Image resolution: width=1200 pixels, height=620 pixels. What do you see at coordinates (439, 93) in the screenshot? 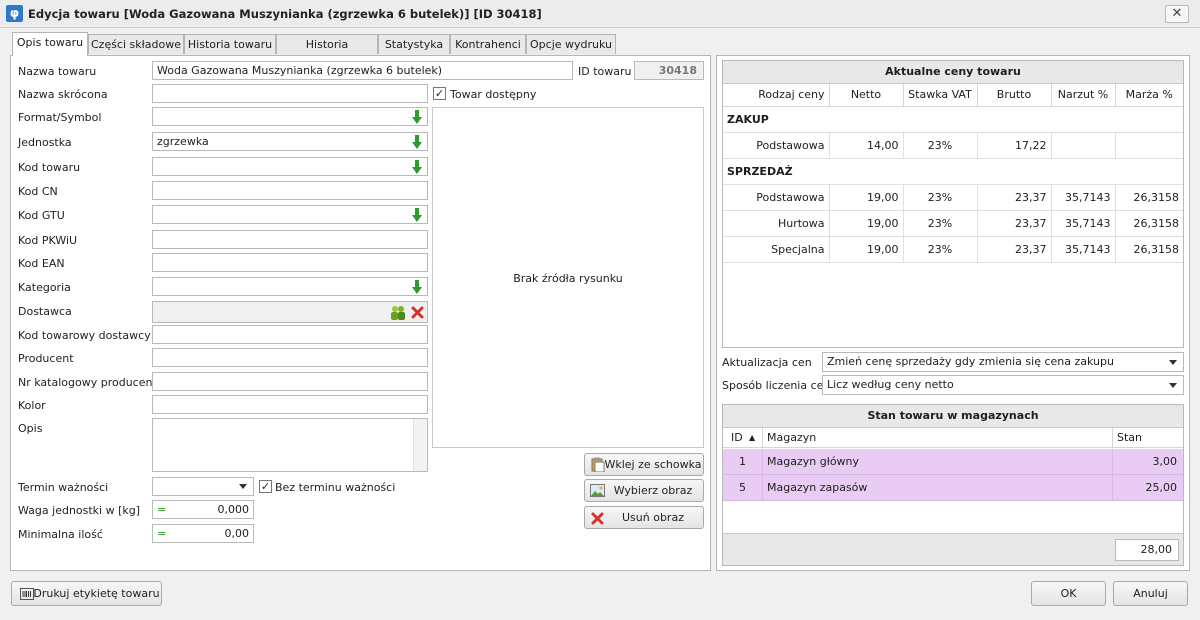
I see `towar-dostepny-checkbox: ✓` at bounding box center [439, 93].